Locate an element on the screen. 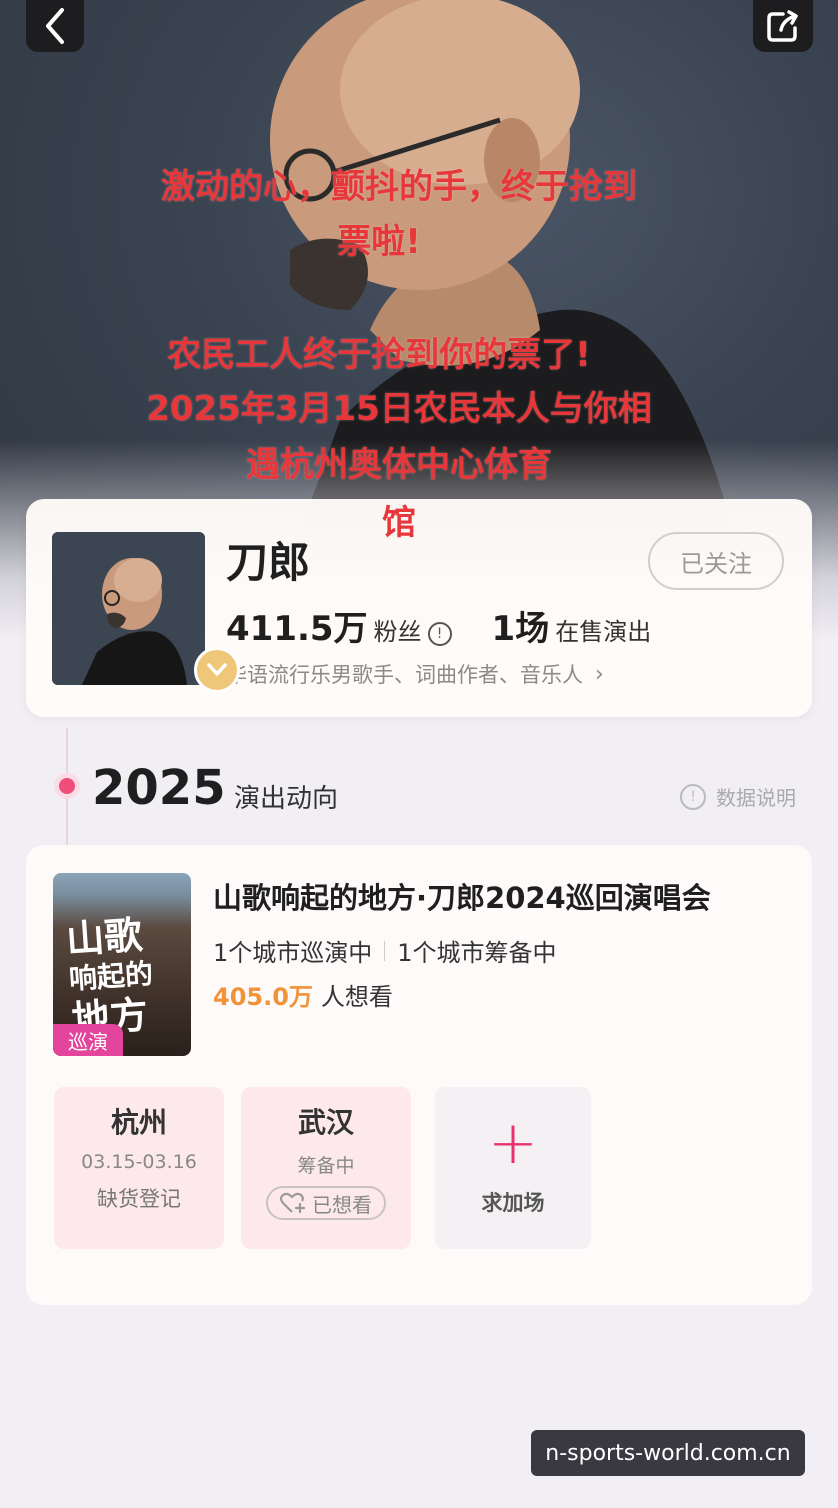  heart-plus-icon is located at coordinates (293, 1203).